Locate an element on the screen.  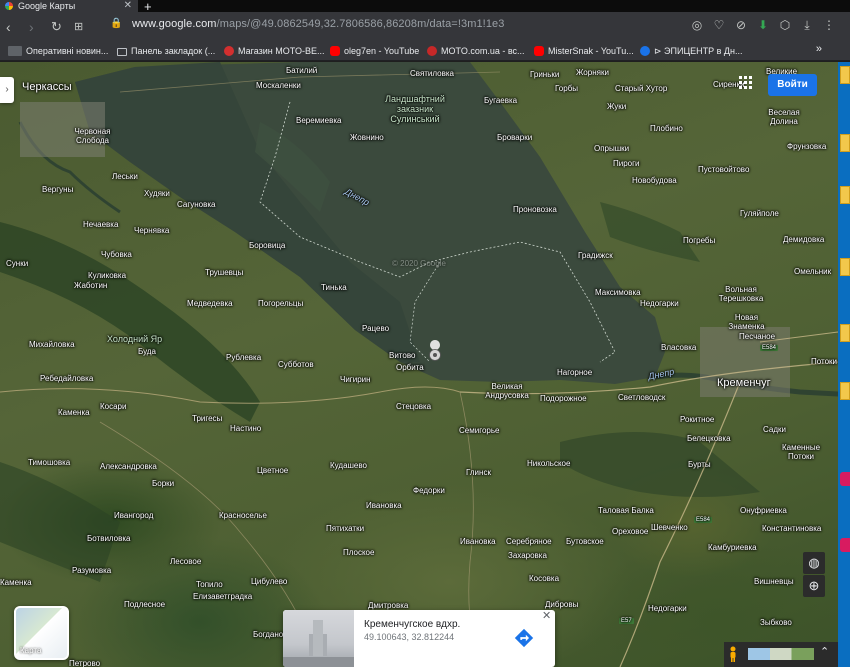
forward-arrow-icon: › is located at coordinates (31, 27).